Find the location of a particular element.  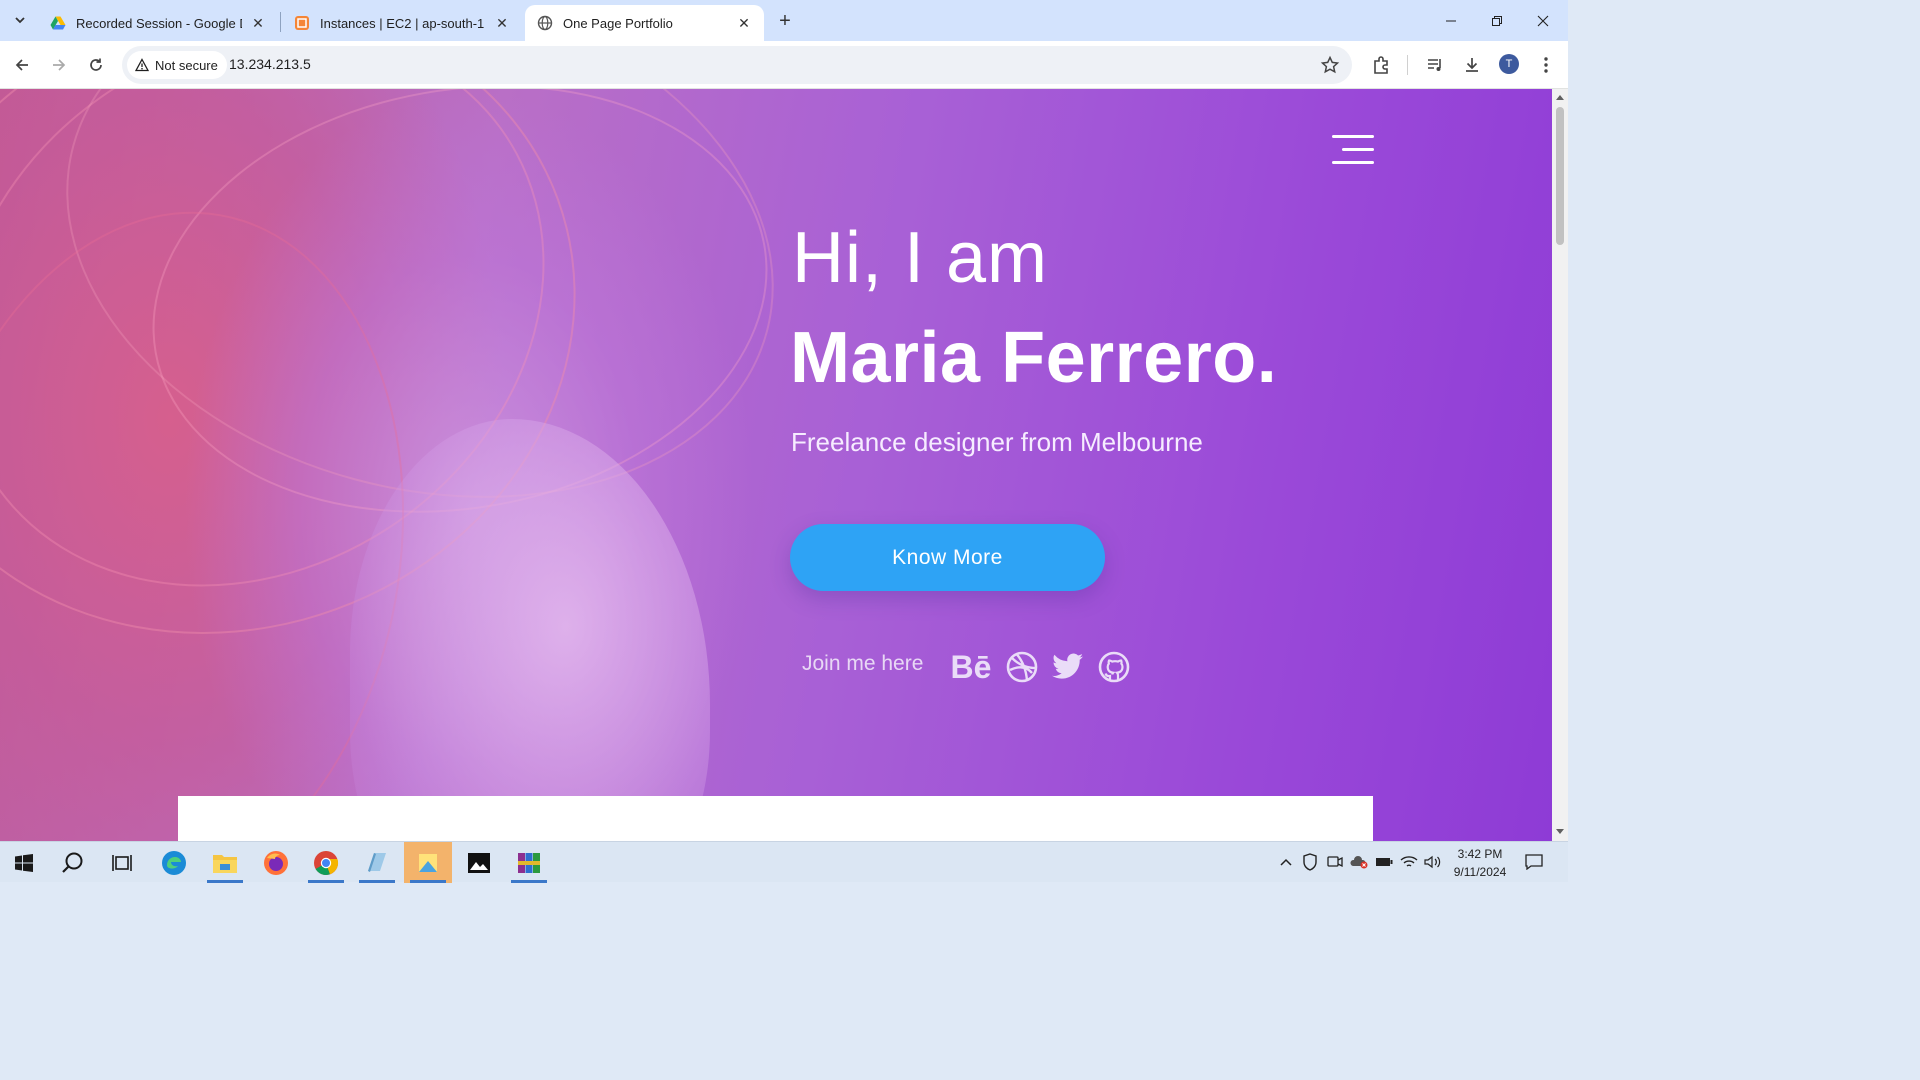

page-scrollbar is located at coordinates (1560, 465).